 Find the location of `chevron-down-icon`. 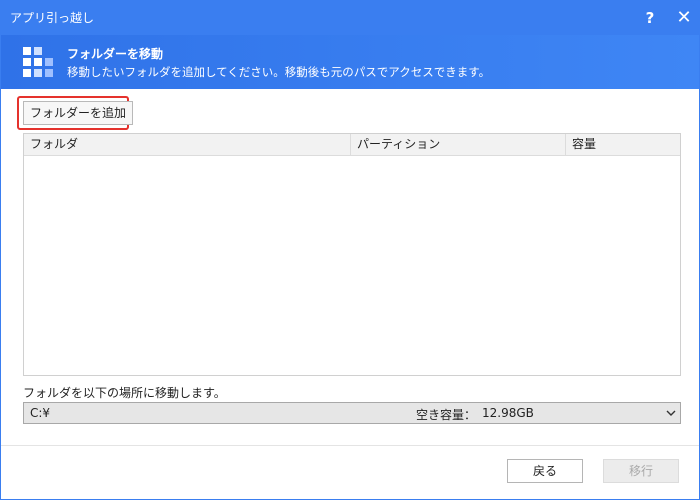

chevron-down-icon is located at coordinates (671, 413).